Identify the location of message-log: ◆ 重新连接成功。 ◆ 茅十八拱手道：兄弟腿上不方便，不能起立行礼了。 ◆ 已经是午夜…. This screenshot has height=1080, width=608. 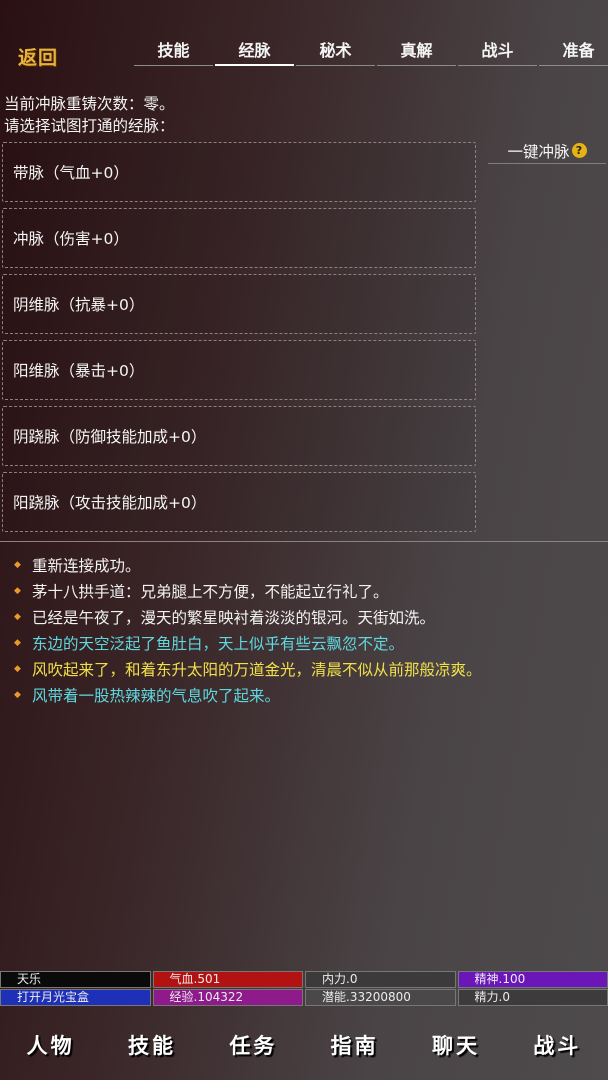
(304, 630).